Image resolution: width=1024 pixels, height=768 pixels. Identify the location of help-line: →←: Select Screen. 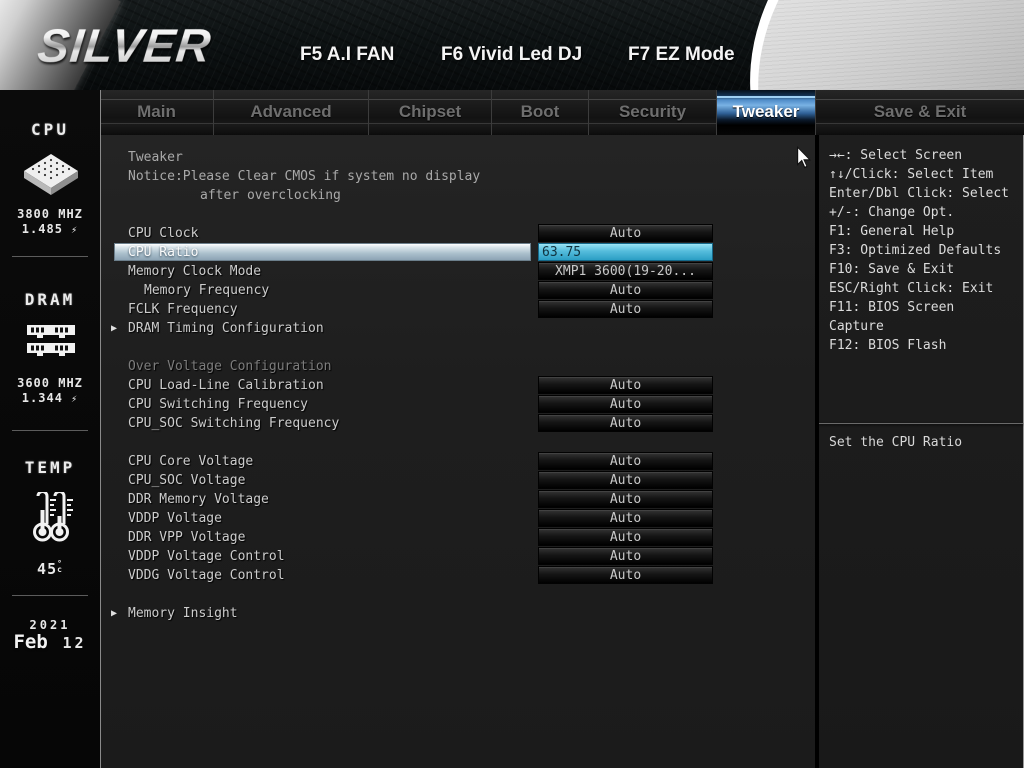
(896, 155).